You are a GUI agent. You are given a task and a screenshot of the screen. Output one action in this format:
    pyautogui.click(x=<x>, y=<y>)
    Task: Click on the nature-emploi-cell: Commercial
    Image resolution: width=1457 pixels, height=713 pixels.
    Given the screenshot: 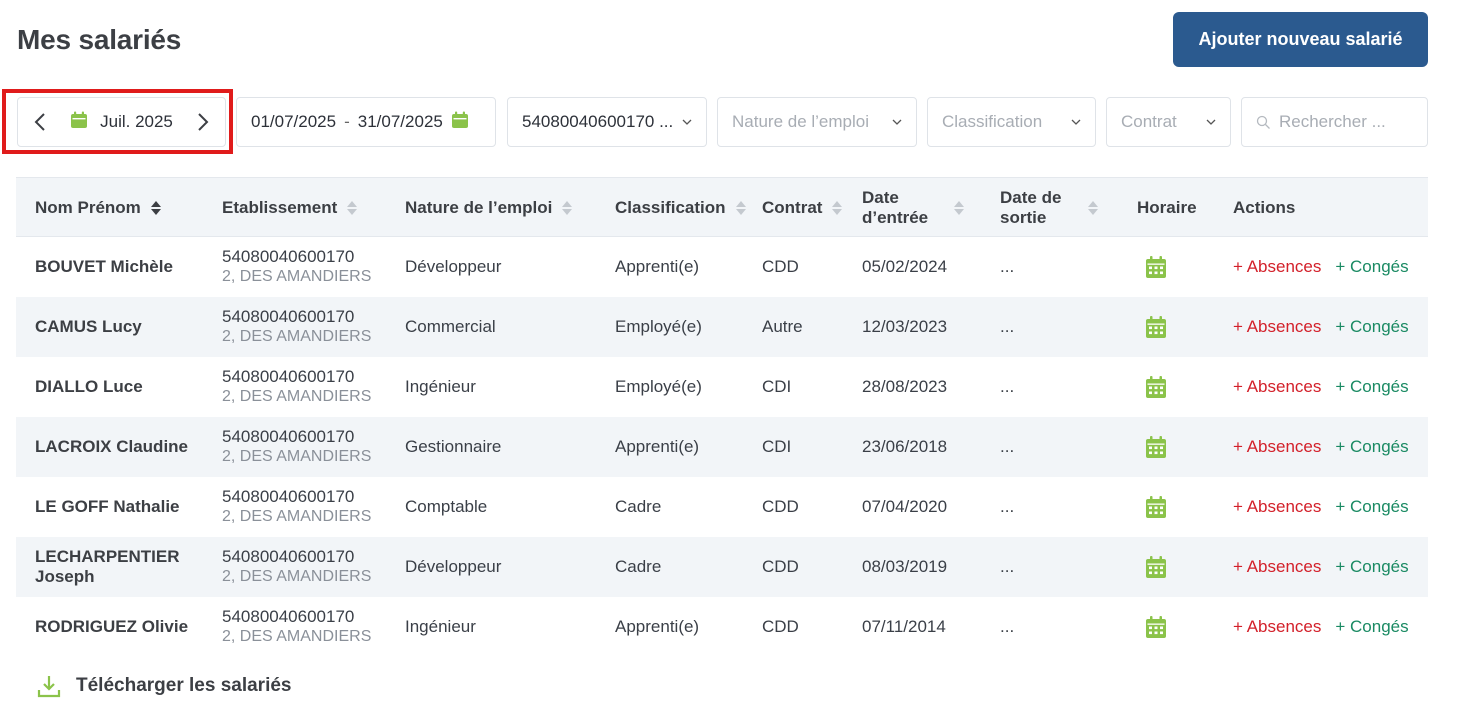 What is the action you would take?
    pyautogui.click(x=450, y=326)
    